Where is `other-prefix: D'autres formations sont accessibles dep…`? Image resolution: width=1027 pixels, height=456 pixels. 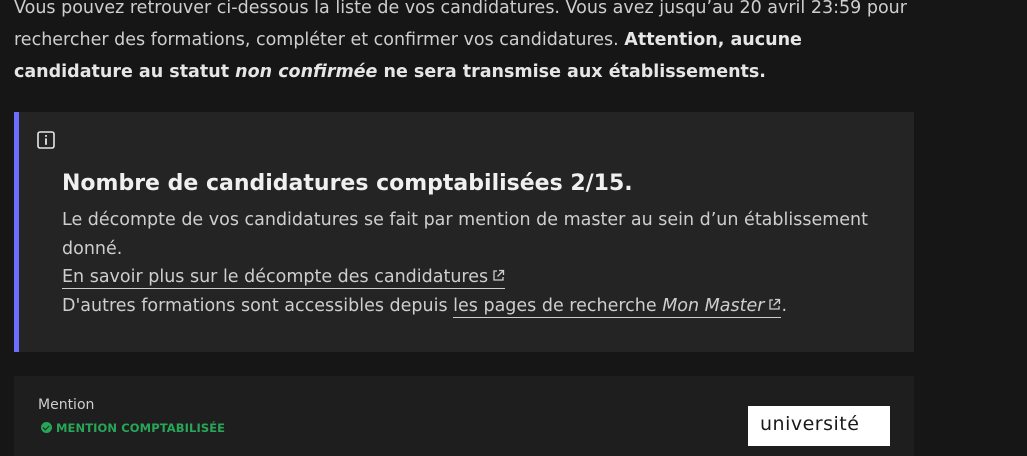
other-prefix: D'autres formations sont accessibles dep… is located at coordinates (258, 305).